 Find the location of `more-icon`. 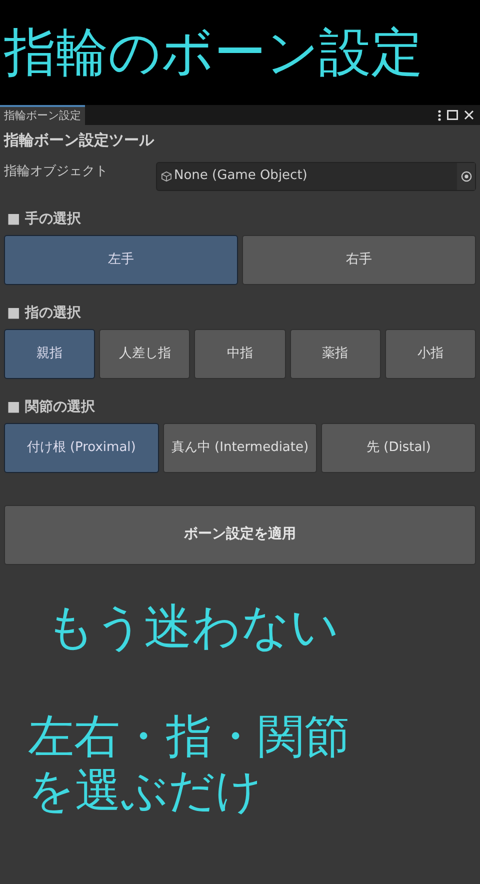

more-icon is located at coordinates (439, 115).